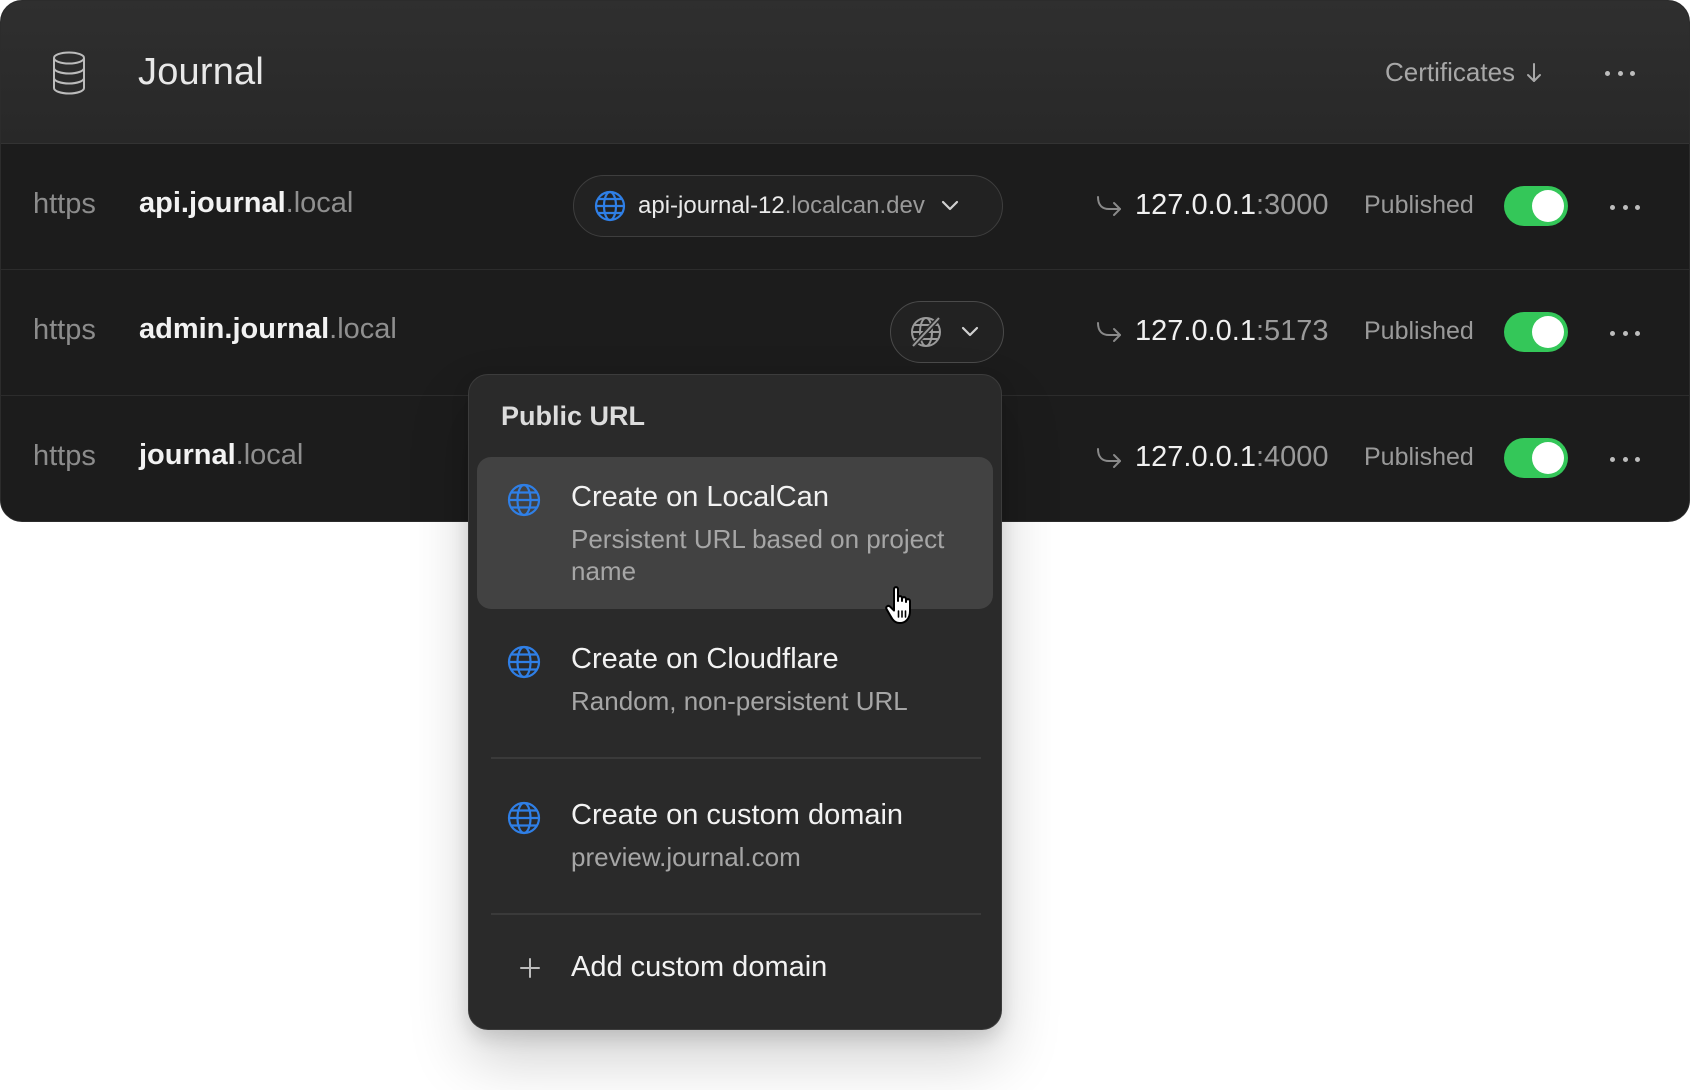  I want to click on project-title: Journal, so click(201, 72).